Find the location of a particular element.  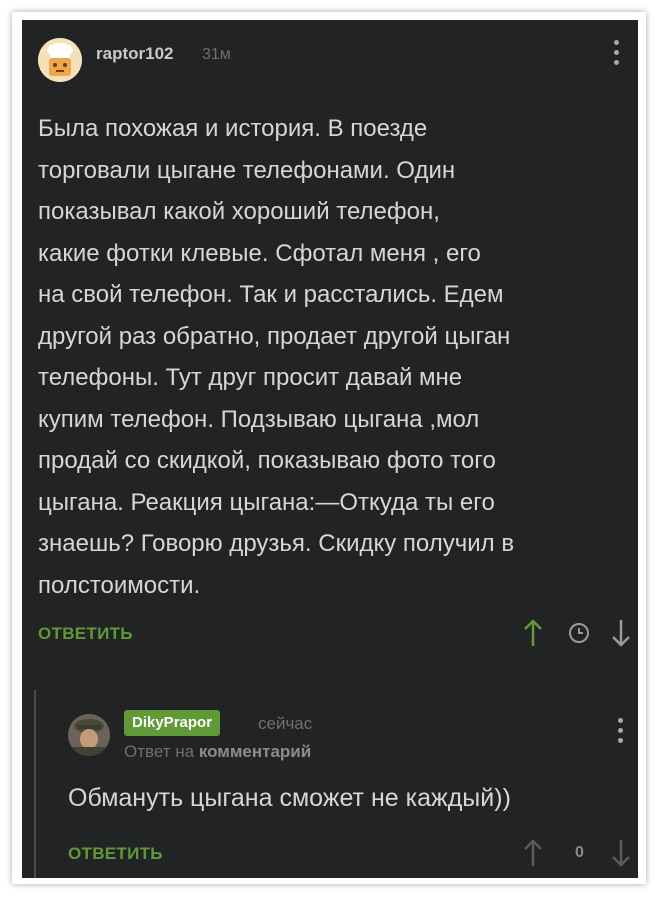

reply-upvote-arrow-icon is located at coordinates (533, 855).